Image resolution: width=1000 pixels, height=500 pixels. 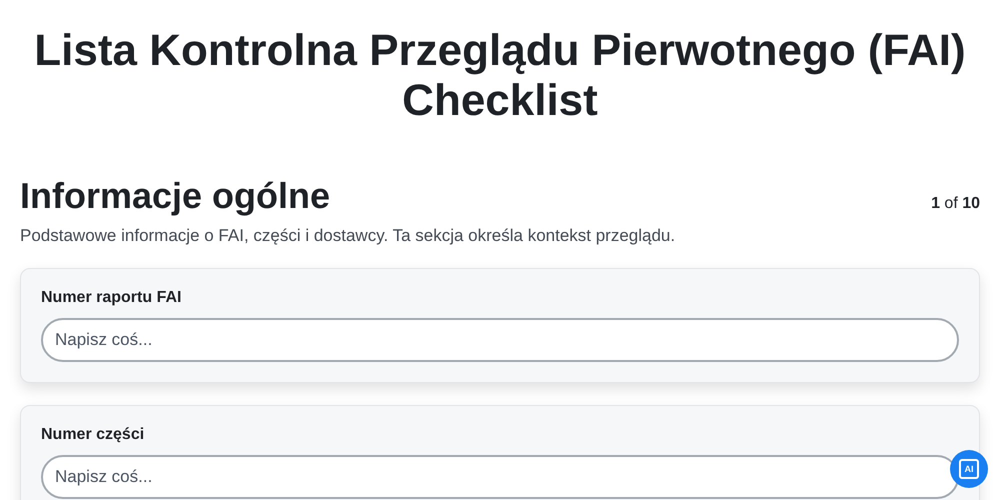 What do you see at coordinates (93, 435) in the screenshot?
I see `field-label: Numer części` at bounding box center [93, 435].